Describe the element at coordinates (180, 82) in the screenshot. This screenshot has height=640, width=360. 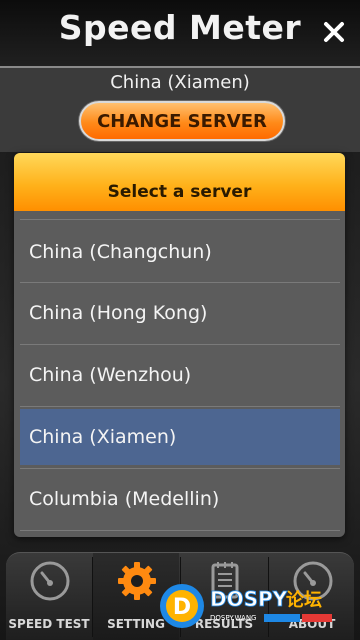
I see `current-server-label: China (Xiamen)` at that location.